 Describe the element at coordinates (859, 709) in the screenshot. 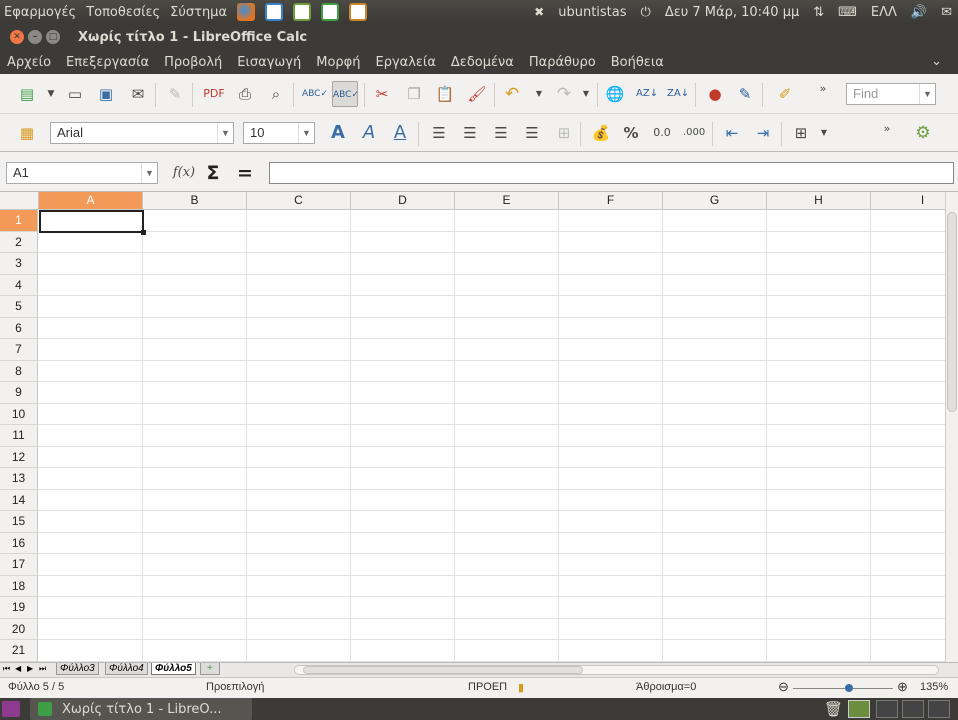

I see `workspace-switcher-icon` at that location.